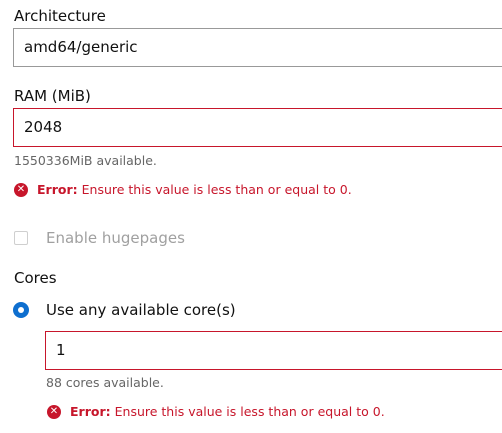  I want to click on ram-input: 2048, so click(257, 127).